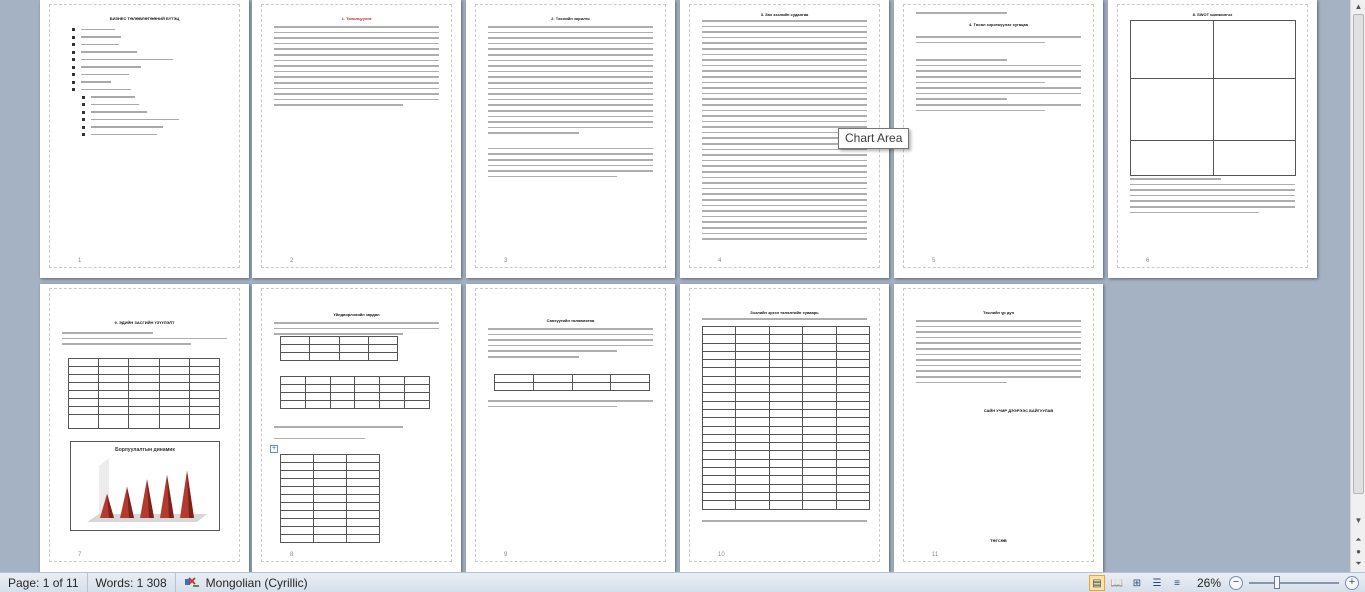 The width and height of the screenshot is (1365, 592). What do you see at coordinates (570, 18) in the screenshot?
I see `page-heading: 2. Төслийн зорилго` at bounding box center [570, 18].